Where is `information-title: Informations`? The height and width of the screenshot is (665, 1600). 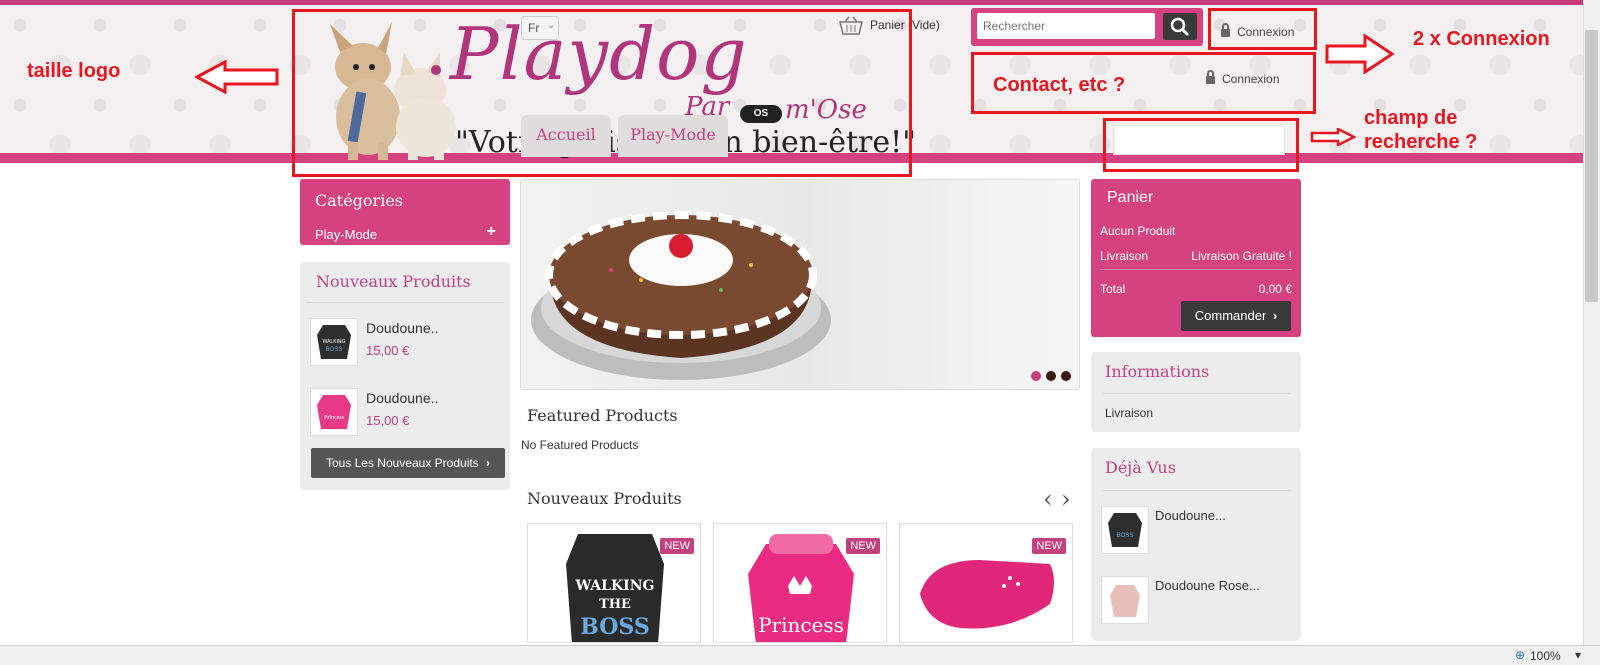 information-title: Informations is located at coordinates (1157, 371).